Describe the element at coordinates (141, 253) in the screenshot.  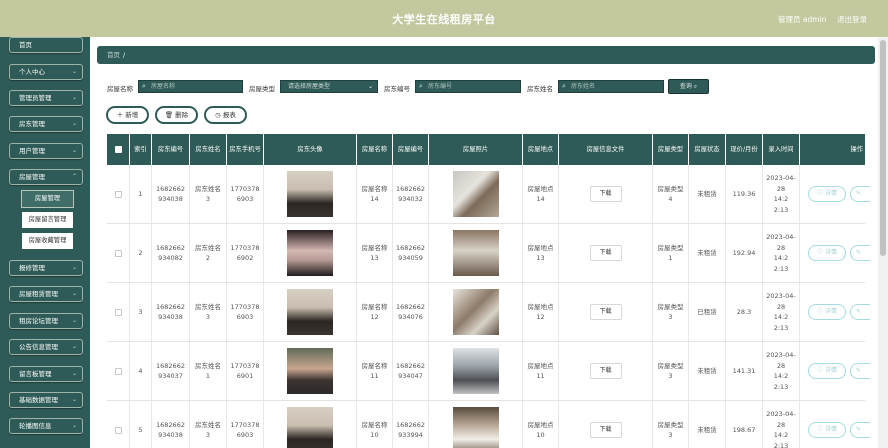
I see `index-cell: 2` at that location.